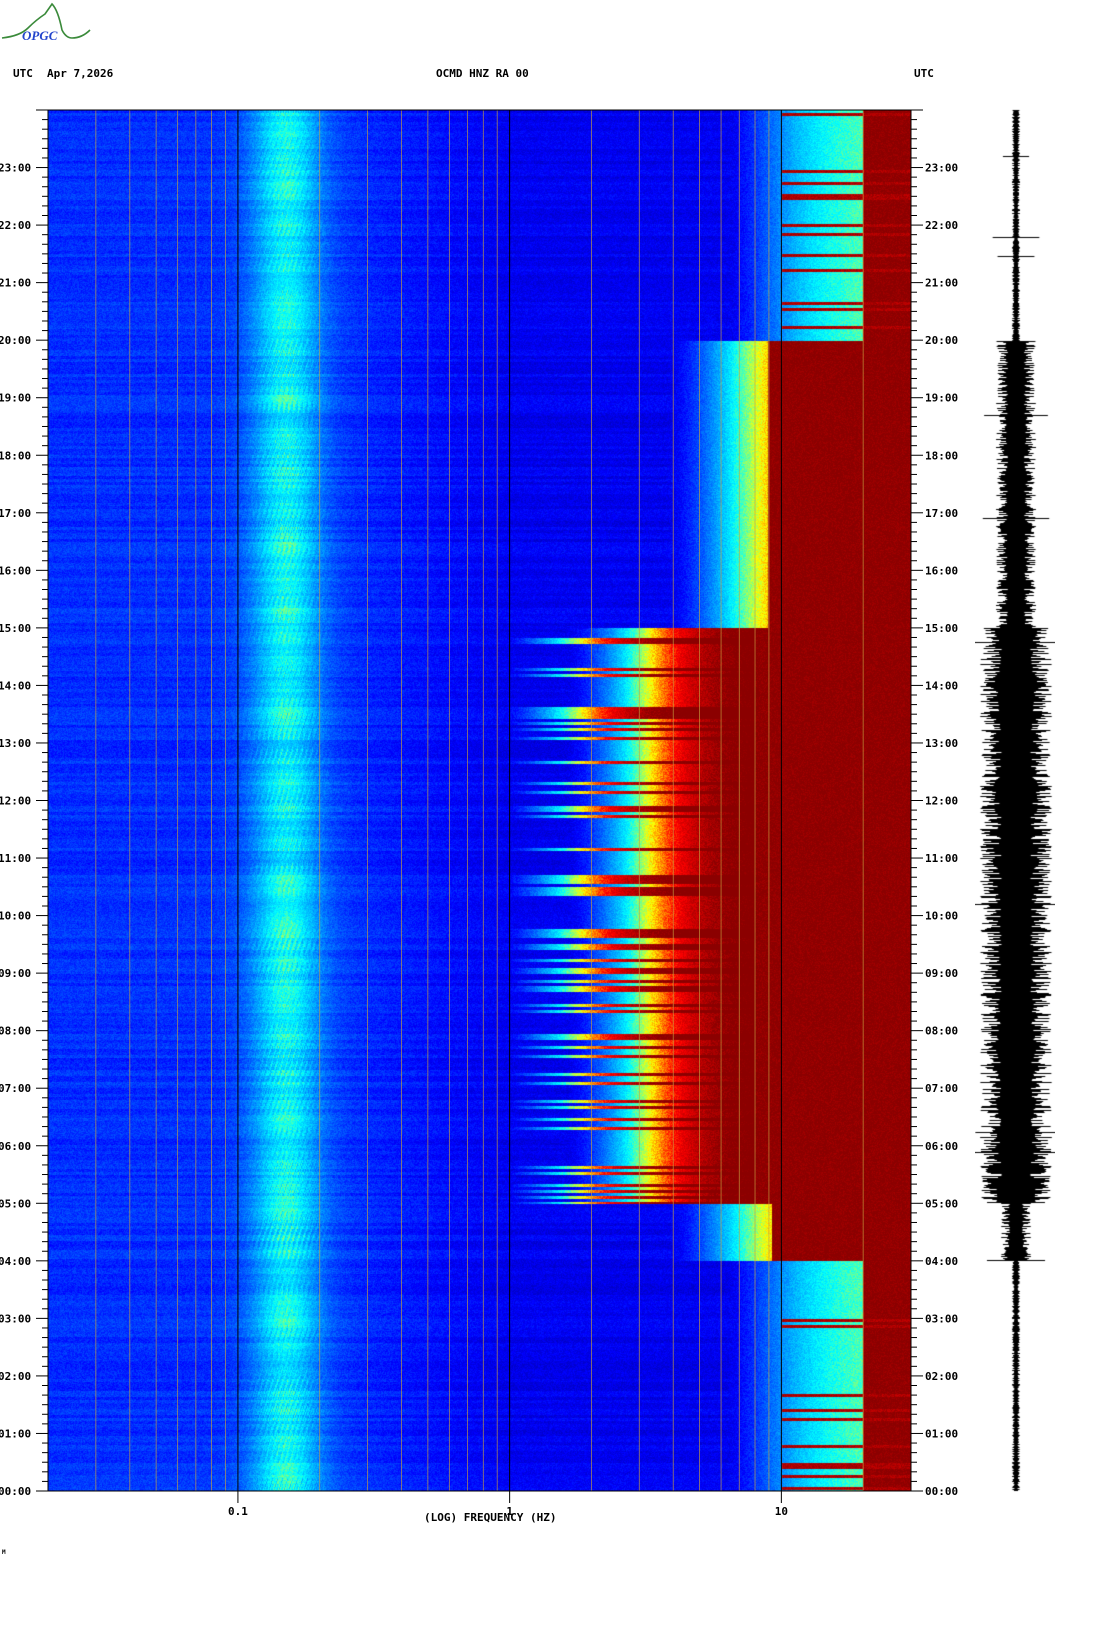 This screenshot has width=1102, height=1634. I want to click on y-tick-label-right: 15:00, so click(941, 628).